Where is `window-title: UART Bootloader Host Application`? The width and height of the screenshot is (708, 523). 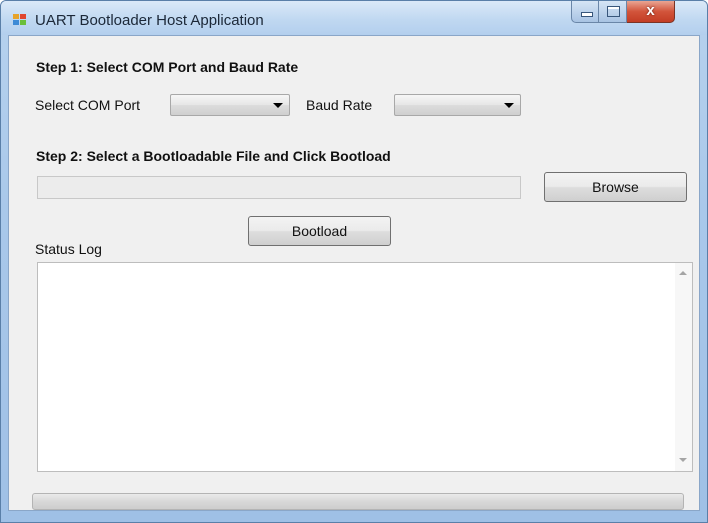
window-title: UART Bootloader Host Application is located at coordinates (149, 20).